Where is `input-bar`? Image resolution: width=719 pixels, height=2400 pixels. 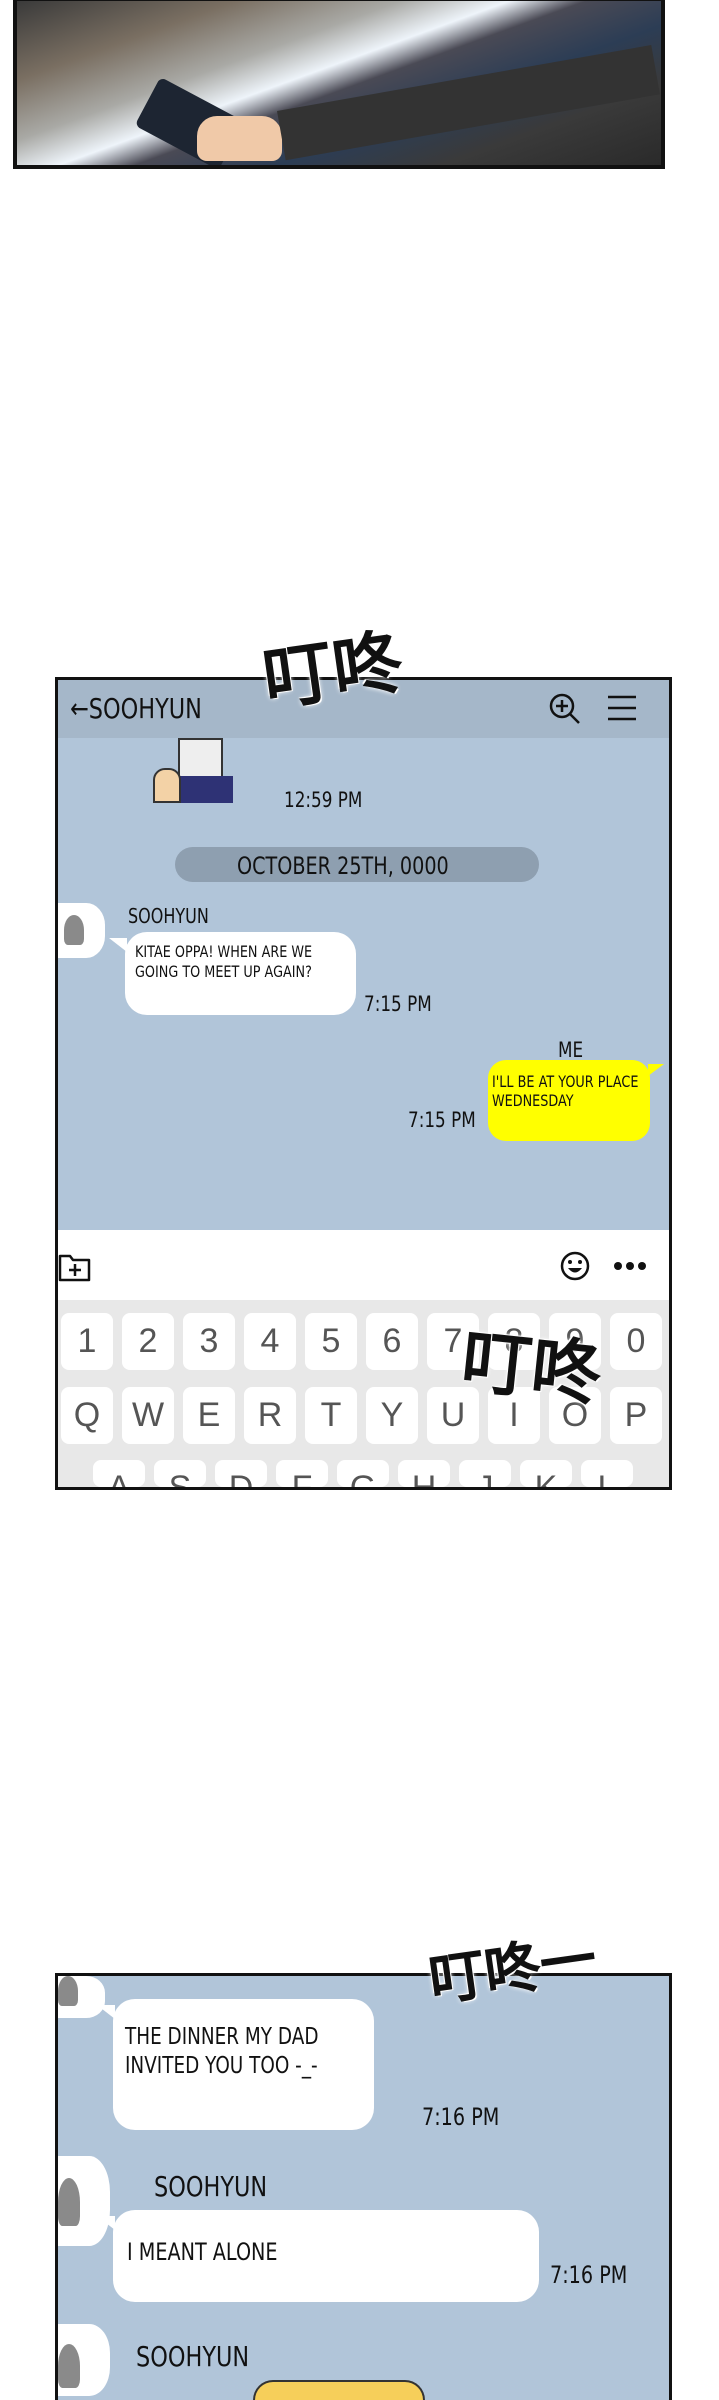 input-bar is located at coordinates (363, 1265).